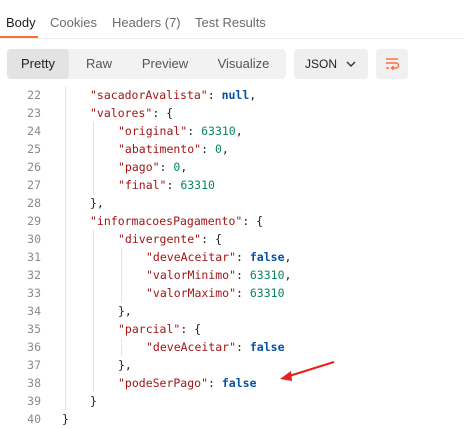  Describe the element at coordinates (239, 383) in the screenshot. I see `code-token: false` at that location.